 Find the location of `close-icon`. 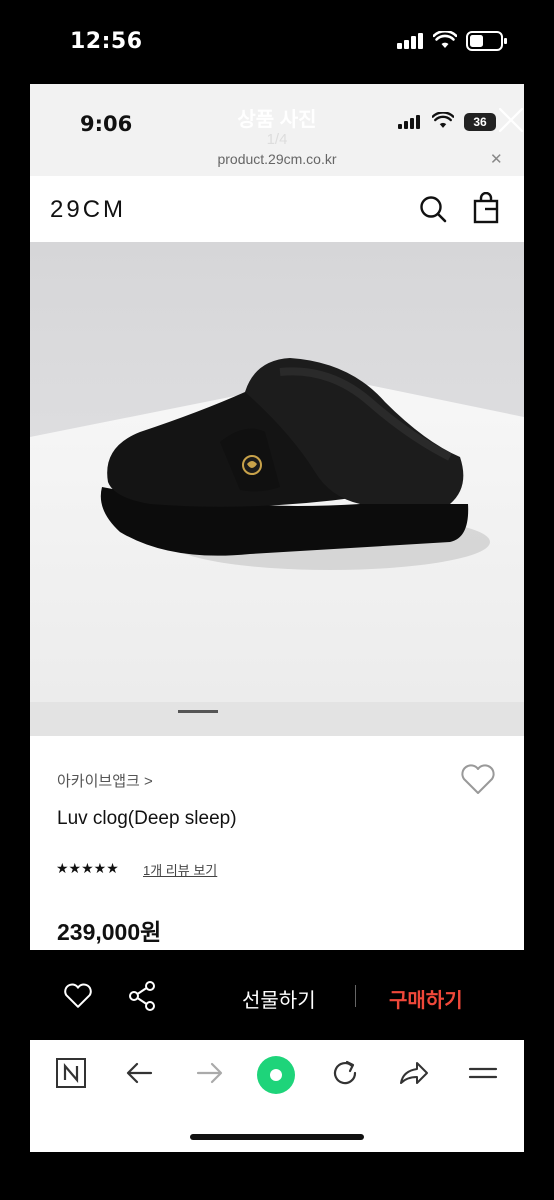

close-icon is located at coordinates (511, 120).